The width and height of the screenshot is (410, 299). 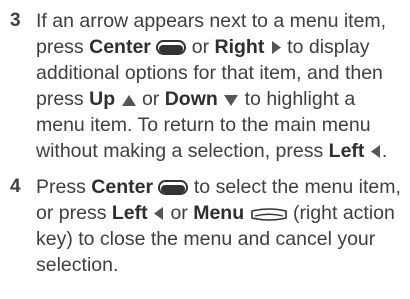 I want to click on text-run: ., so click(x=384, y=151).